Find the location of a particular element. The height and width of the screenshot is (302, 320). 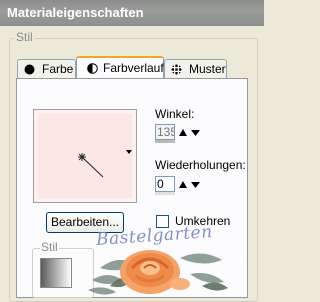

window-title: Materialeigenschaften is located at coordinates (75, 12).